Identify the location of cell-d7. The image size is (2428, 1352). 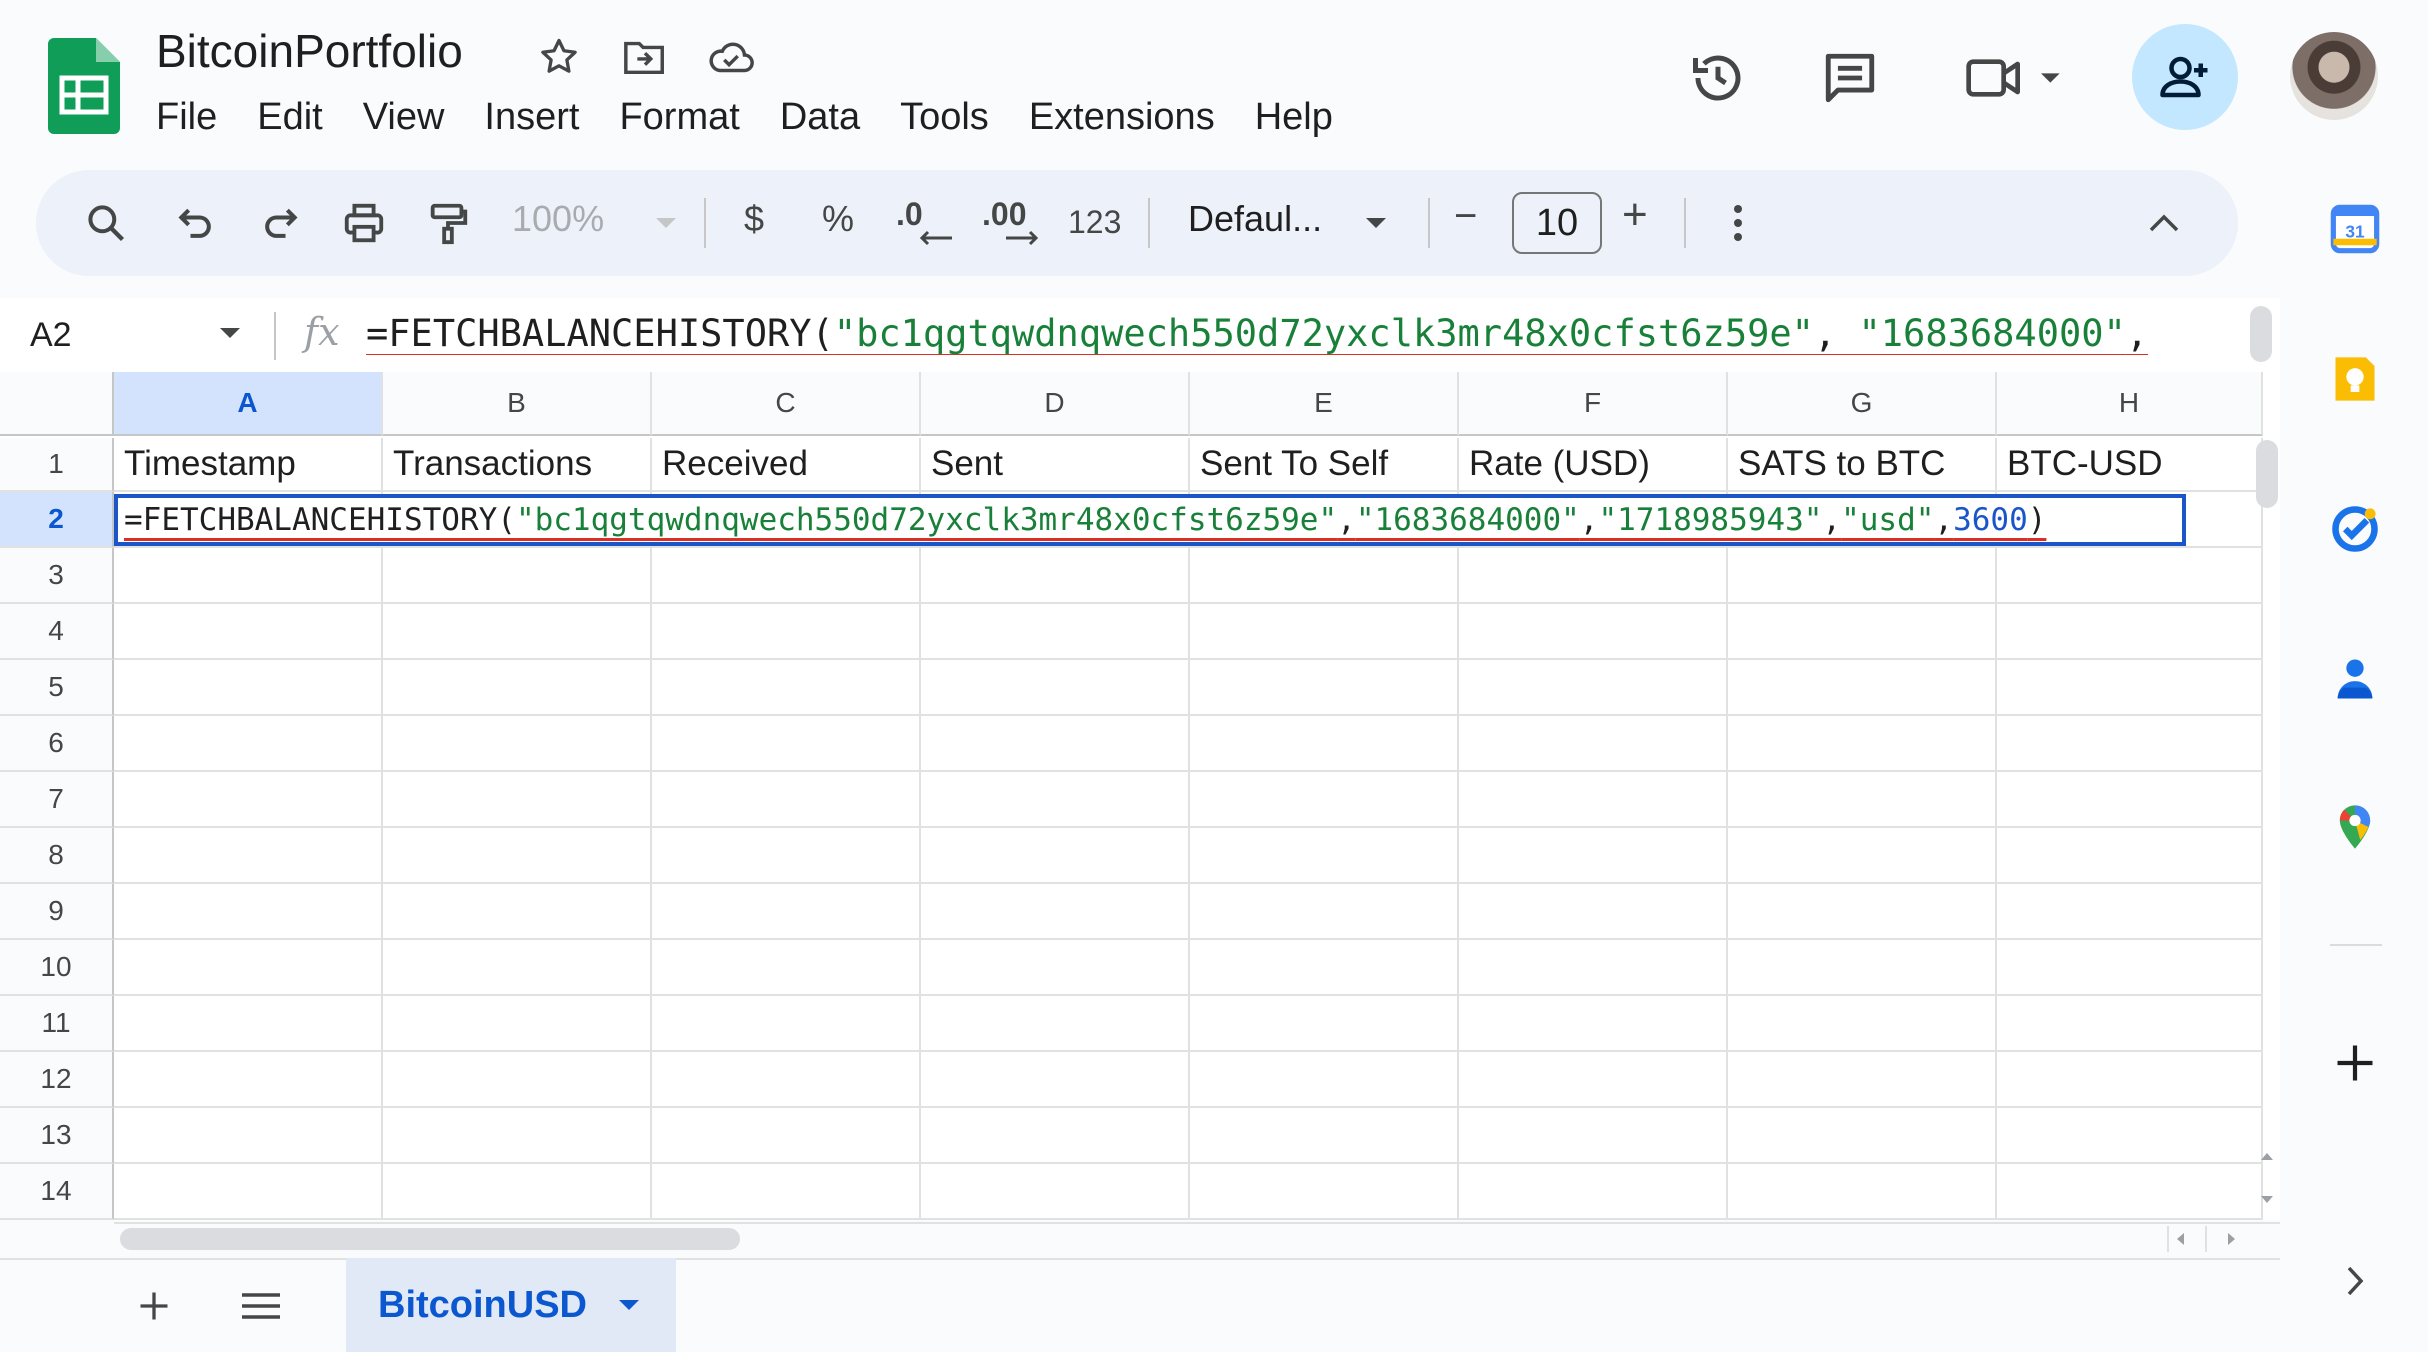
(1055, 800).